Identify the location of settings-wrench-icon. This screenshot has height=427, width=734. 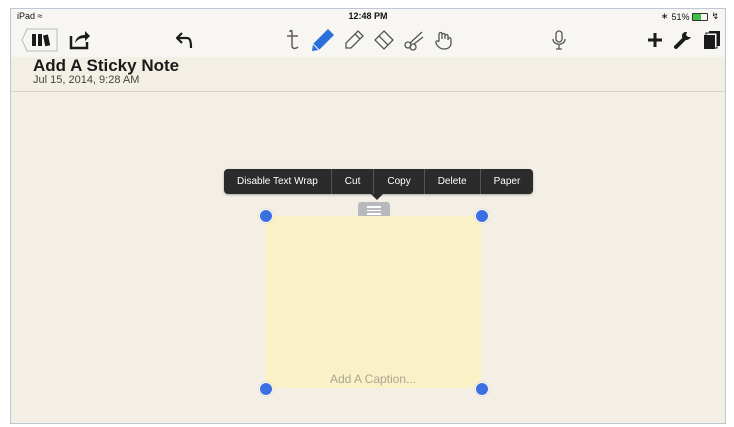
(682, 40).